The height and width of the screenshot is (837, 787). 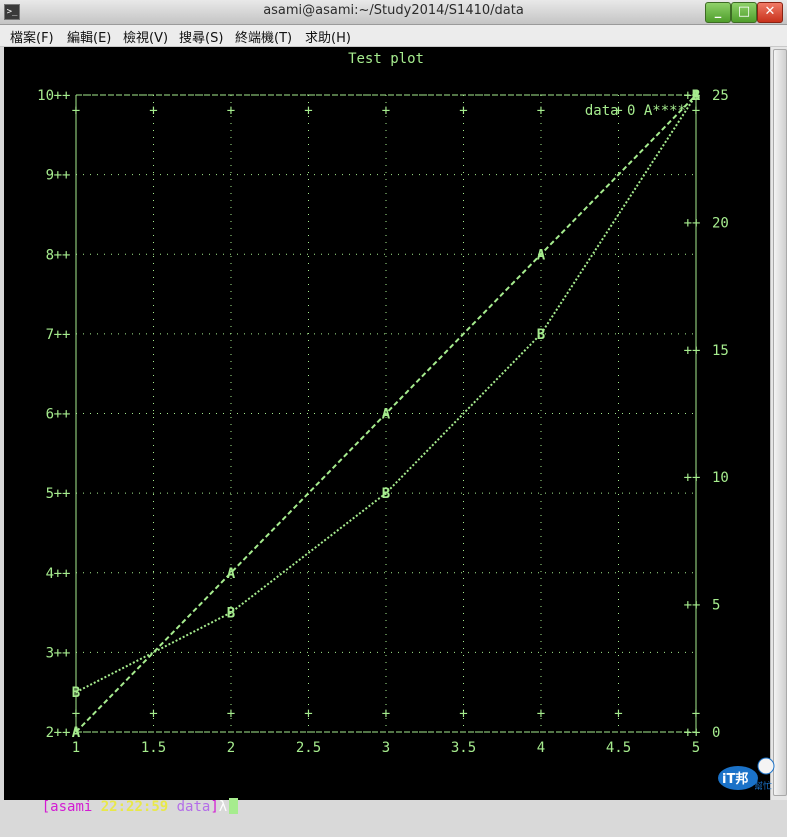 What do you see at coordinates (50, 733) in the screenshot?
I see `y-tick-label: 2` at bounding box center [50, 733].